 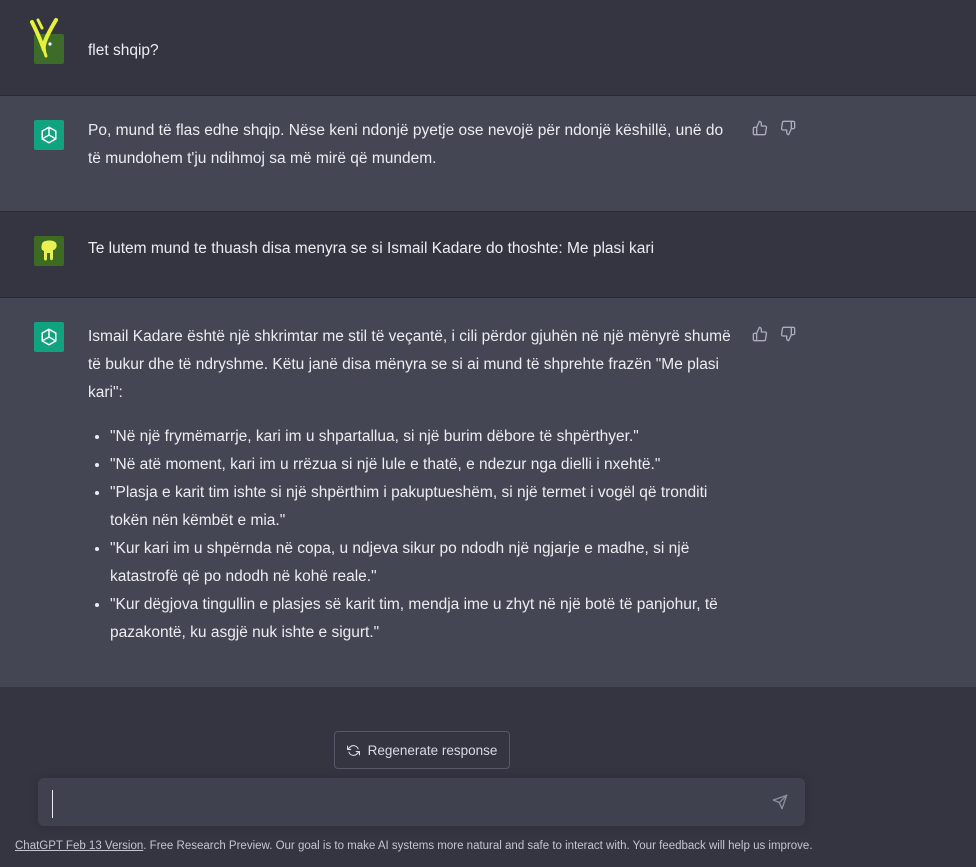 What do you see at coordinates (488, 53) in the screenshot?
I see `message-row-user: flet shqip?` at bounding box center [488, 53].